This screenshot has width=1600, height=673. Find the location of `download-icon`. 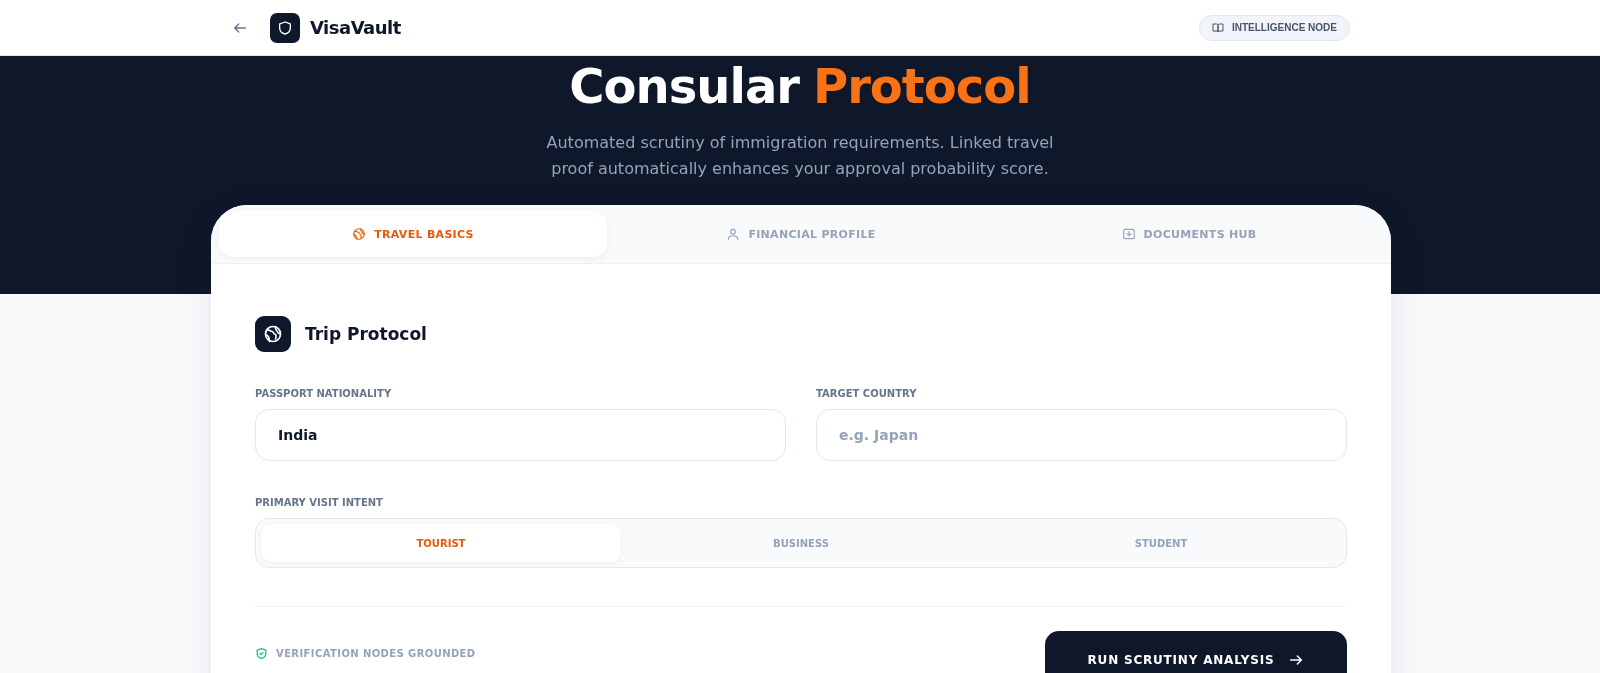

download-icon is located at coordinates (1128, 234).